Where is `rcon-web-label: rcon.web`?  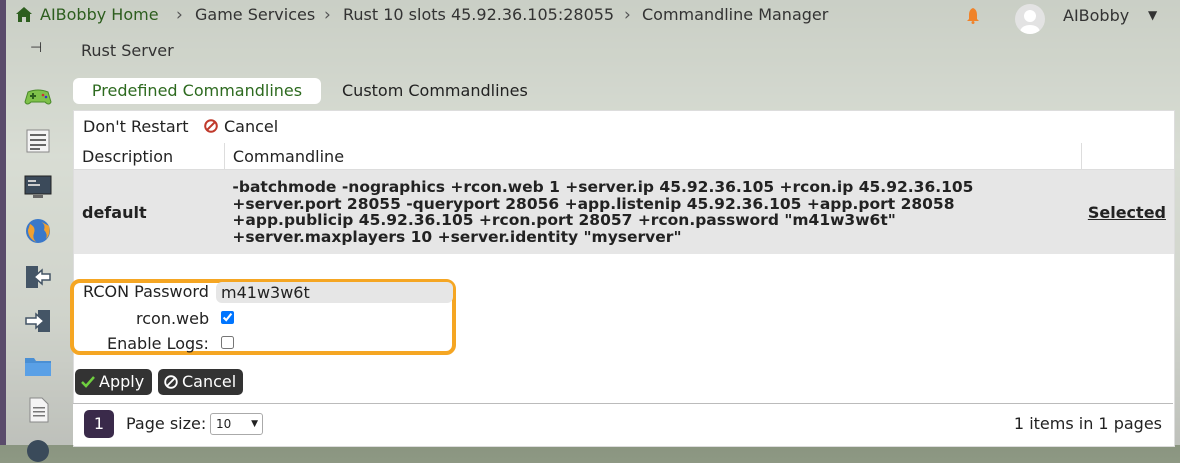 rcon-web-label: rcon.web is located at coordinates (173, 318).